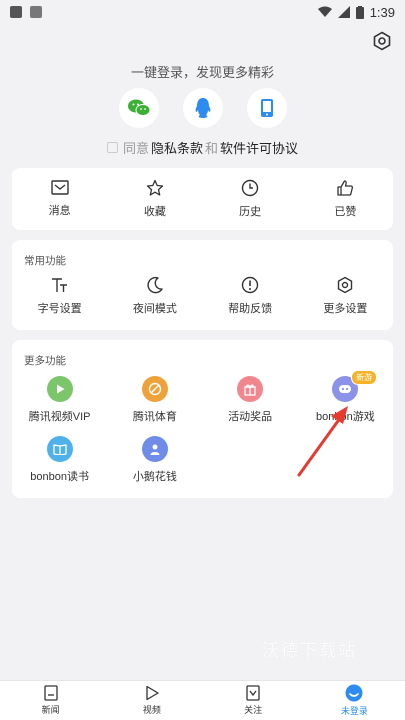  I want to click on night-mode: 夜间模式, so click(154, 296).